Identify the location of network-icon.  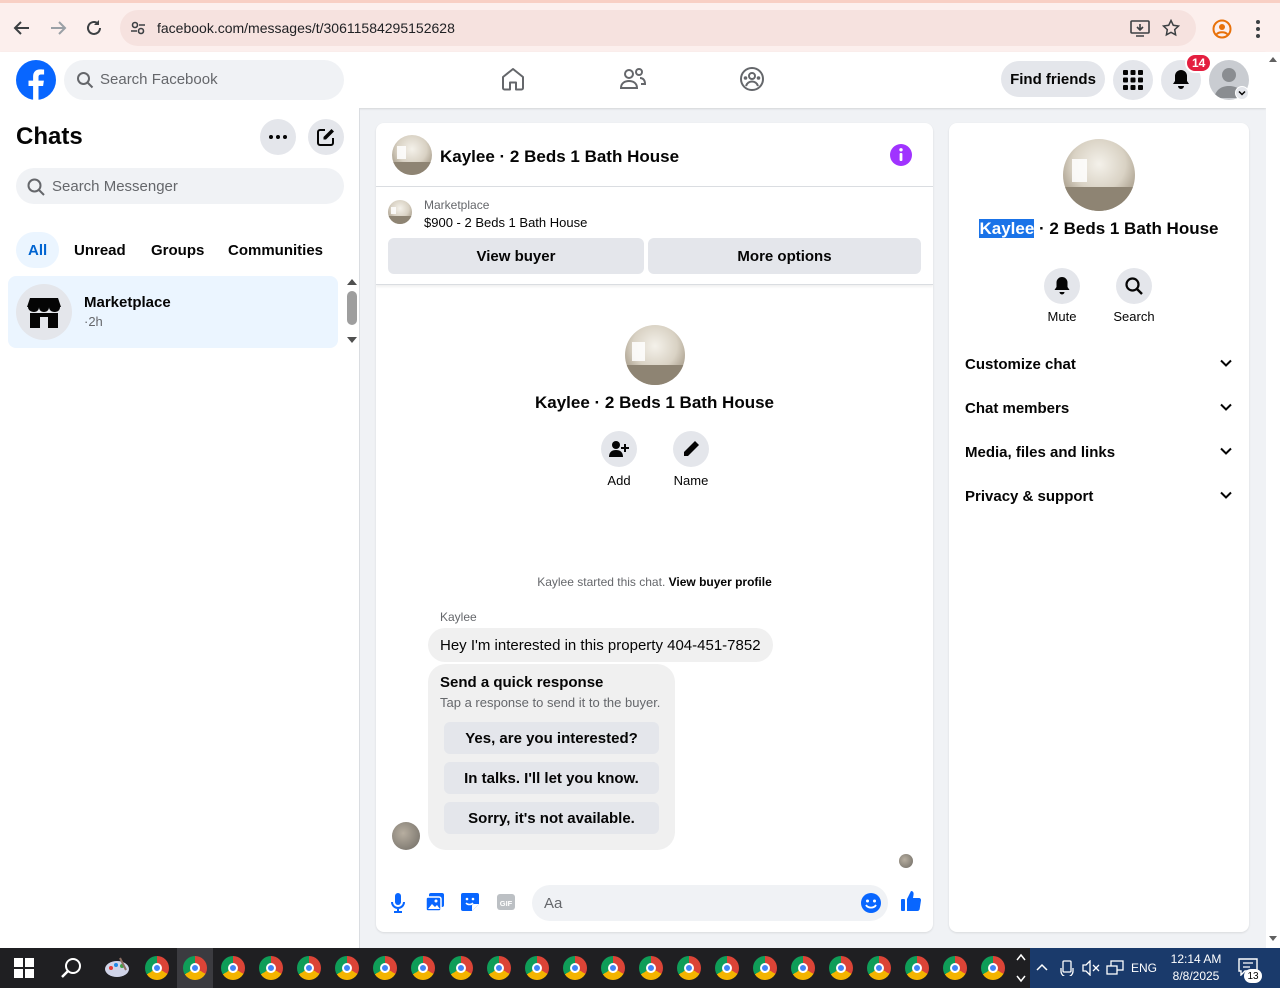
(1115, 968).